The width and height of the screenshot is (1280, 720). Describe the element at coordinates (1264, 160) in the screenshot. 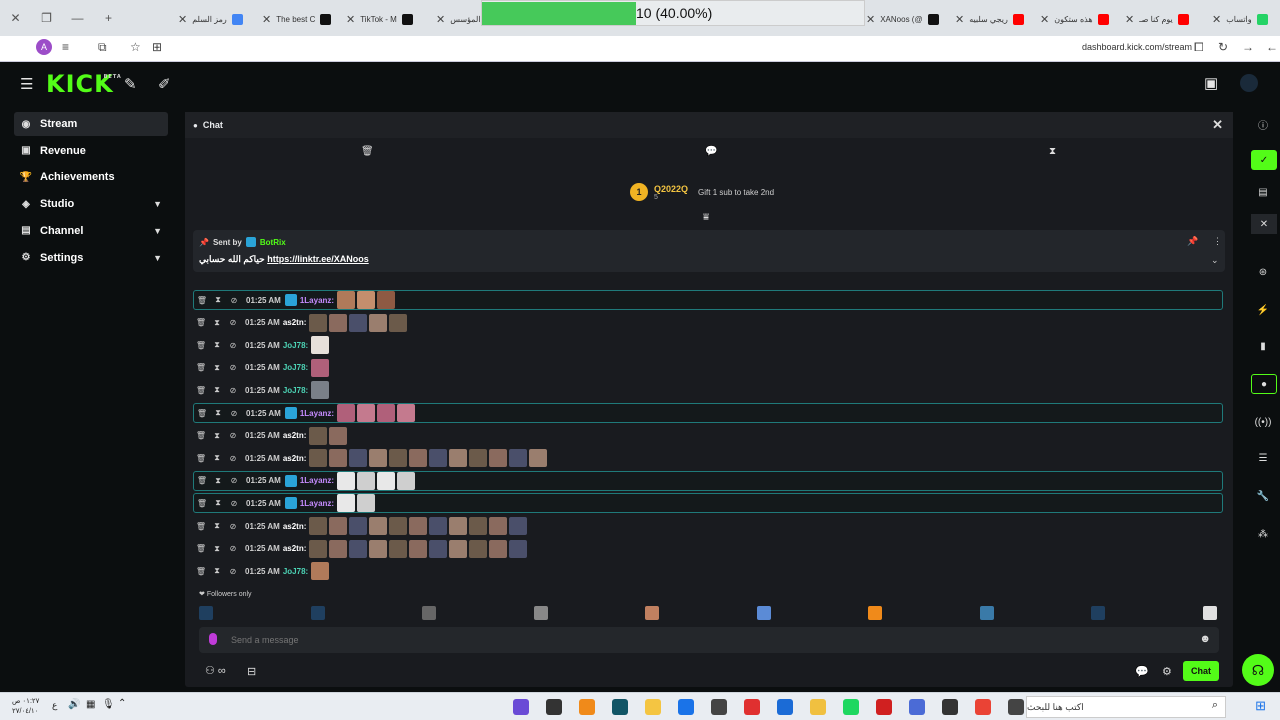

I see `check-icon: ✓` at that location.